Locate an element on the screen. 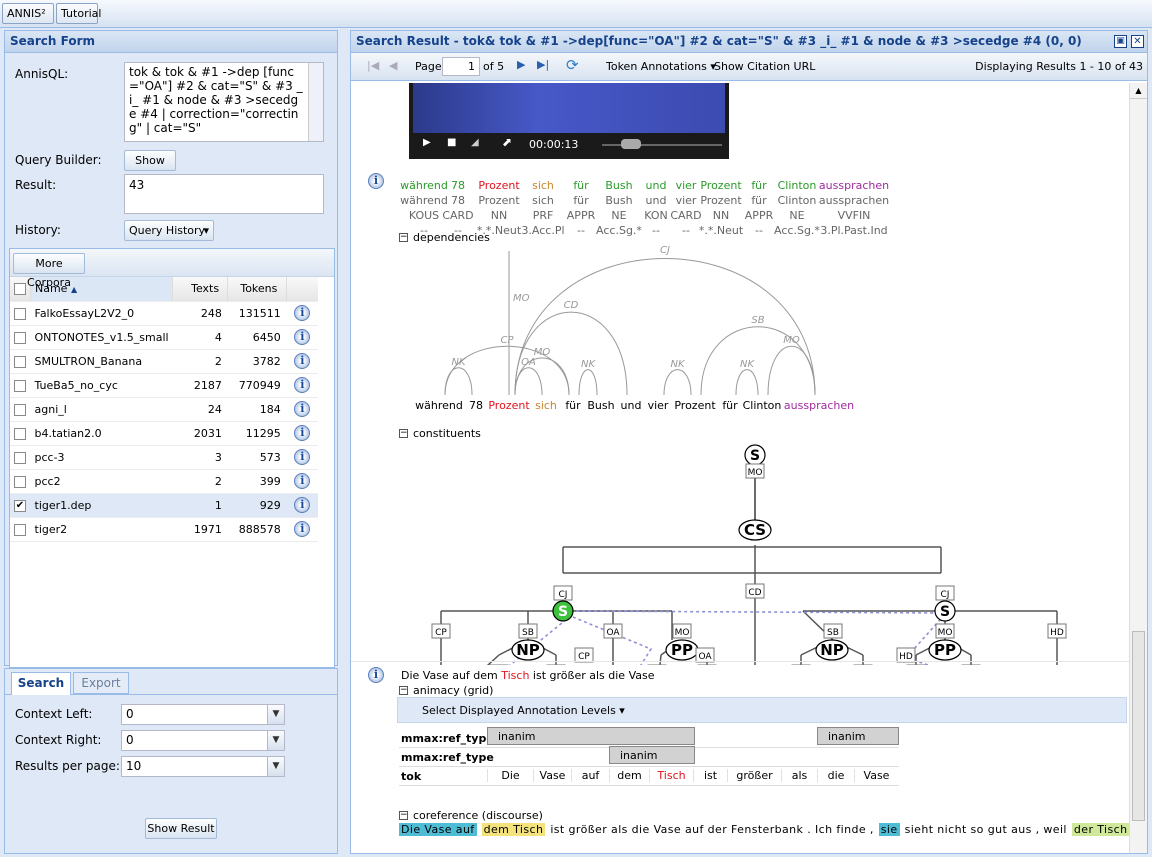 The width and height of the screenshot is (1152, 857). query-history-button: Query History ▾ is located at coordinates (169, 230).